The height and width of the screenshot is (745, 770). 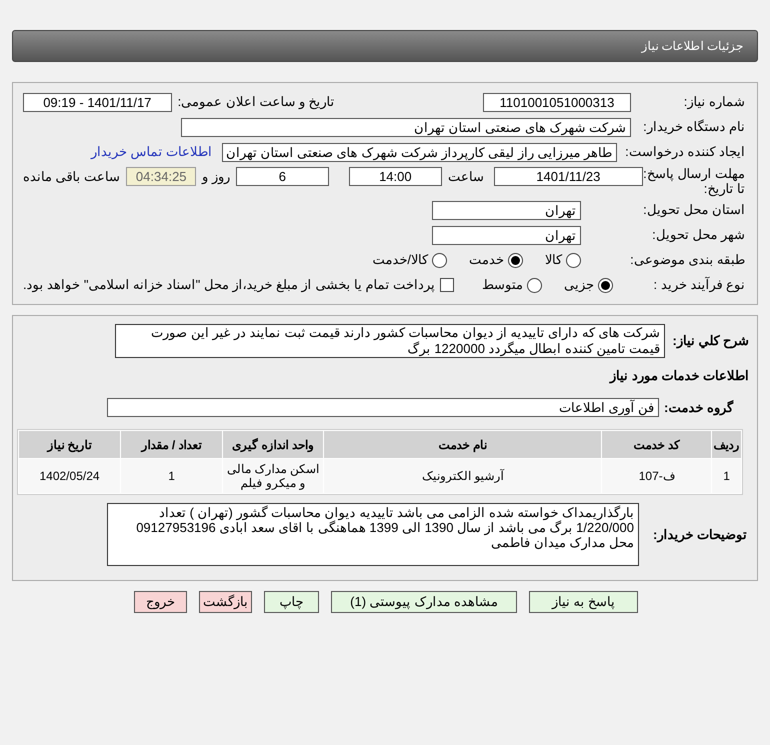 What do you see at coordinates (700, 534) in the screenshot?
I see `field-label: توضیحات خریدار:` at bounding box center [700, 534].